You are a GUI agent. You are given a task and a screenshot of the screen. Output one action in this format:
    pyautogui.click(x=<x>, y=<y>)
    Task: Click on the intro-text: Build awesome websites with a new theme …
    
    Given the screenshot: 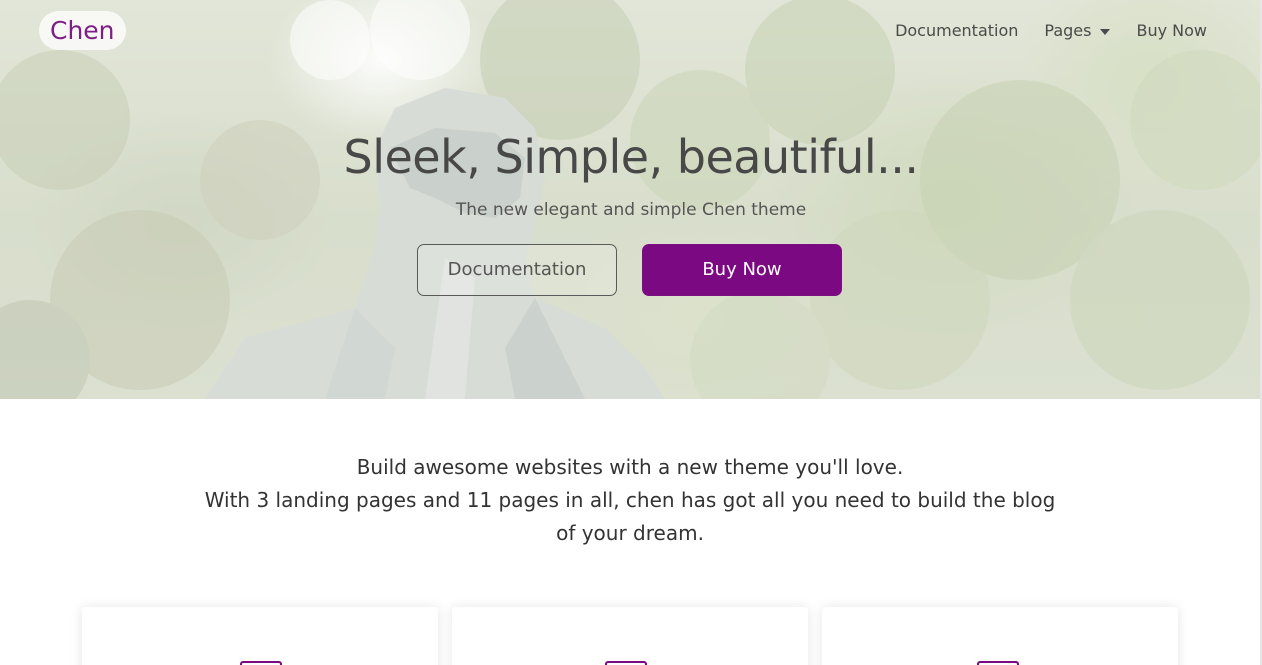 What is the action you would take?
    pyautogui.click(x=630, y=500)
    